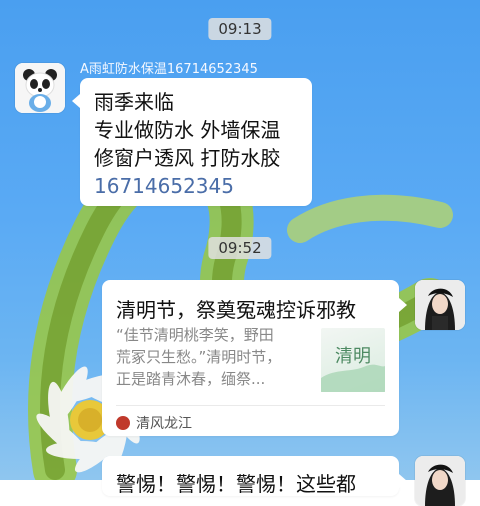 The width and height of the screenshot is (480, 506). Describe the element at coordinates (134, 102) in the screenshot. I see `message-line: 雨季来临` at that location.